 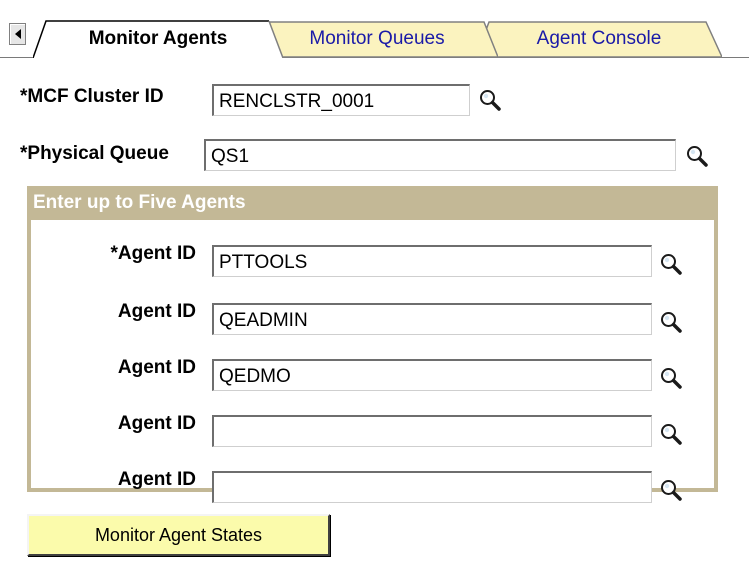 I want to click on agent-id-input: QEADMIN, so click(x=432, y=319).